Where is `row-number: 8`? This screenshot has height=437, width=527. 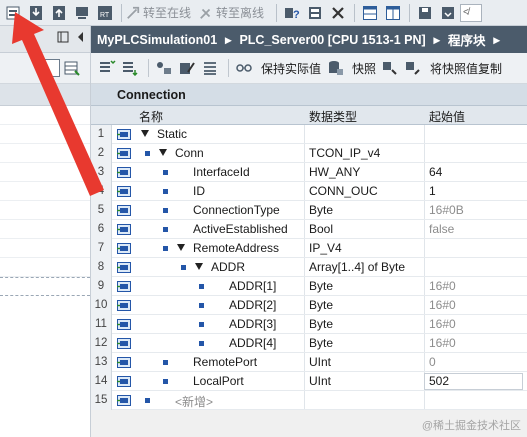
row-number: 8 is located at coordinates (101, 267).